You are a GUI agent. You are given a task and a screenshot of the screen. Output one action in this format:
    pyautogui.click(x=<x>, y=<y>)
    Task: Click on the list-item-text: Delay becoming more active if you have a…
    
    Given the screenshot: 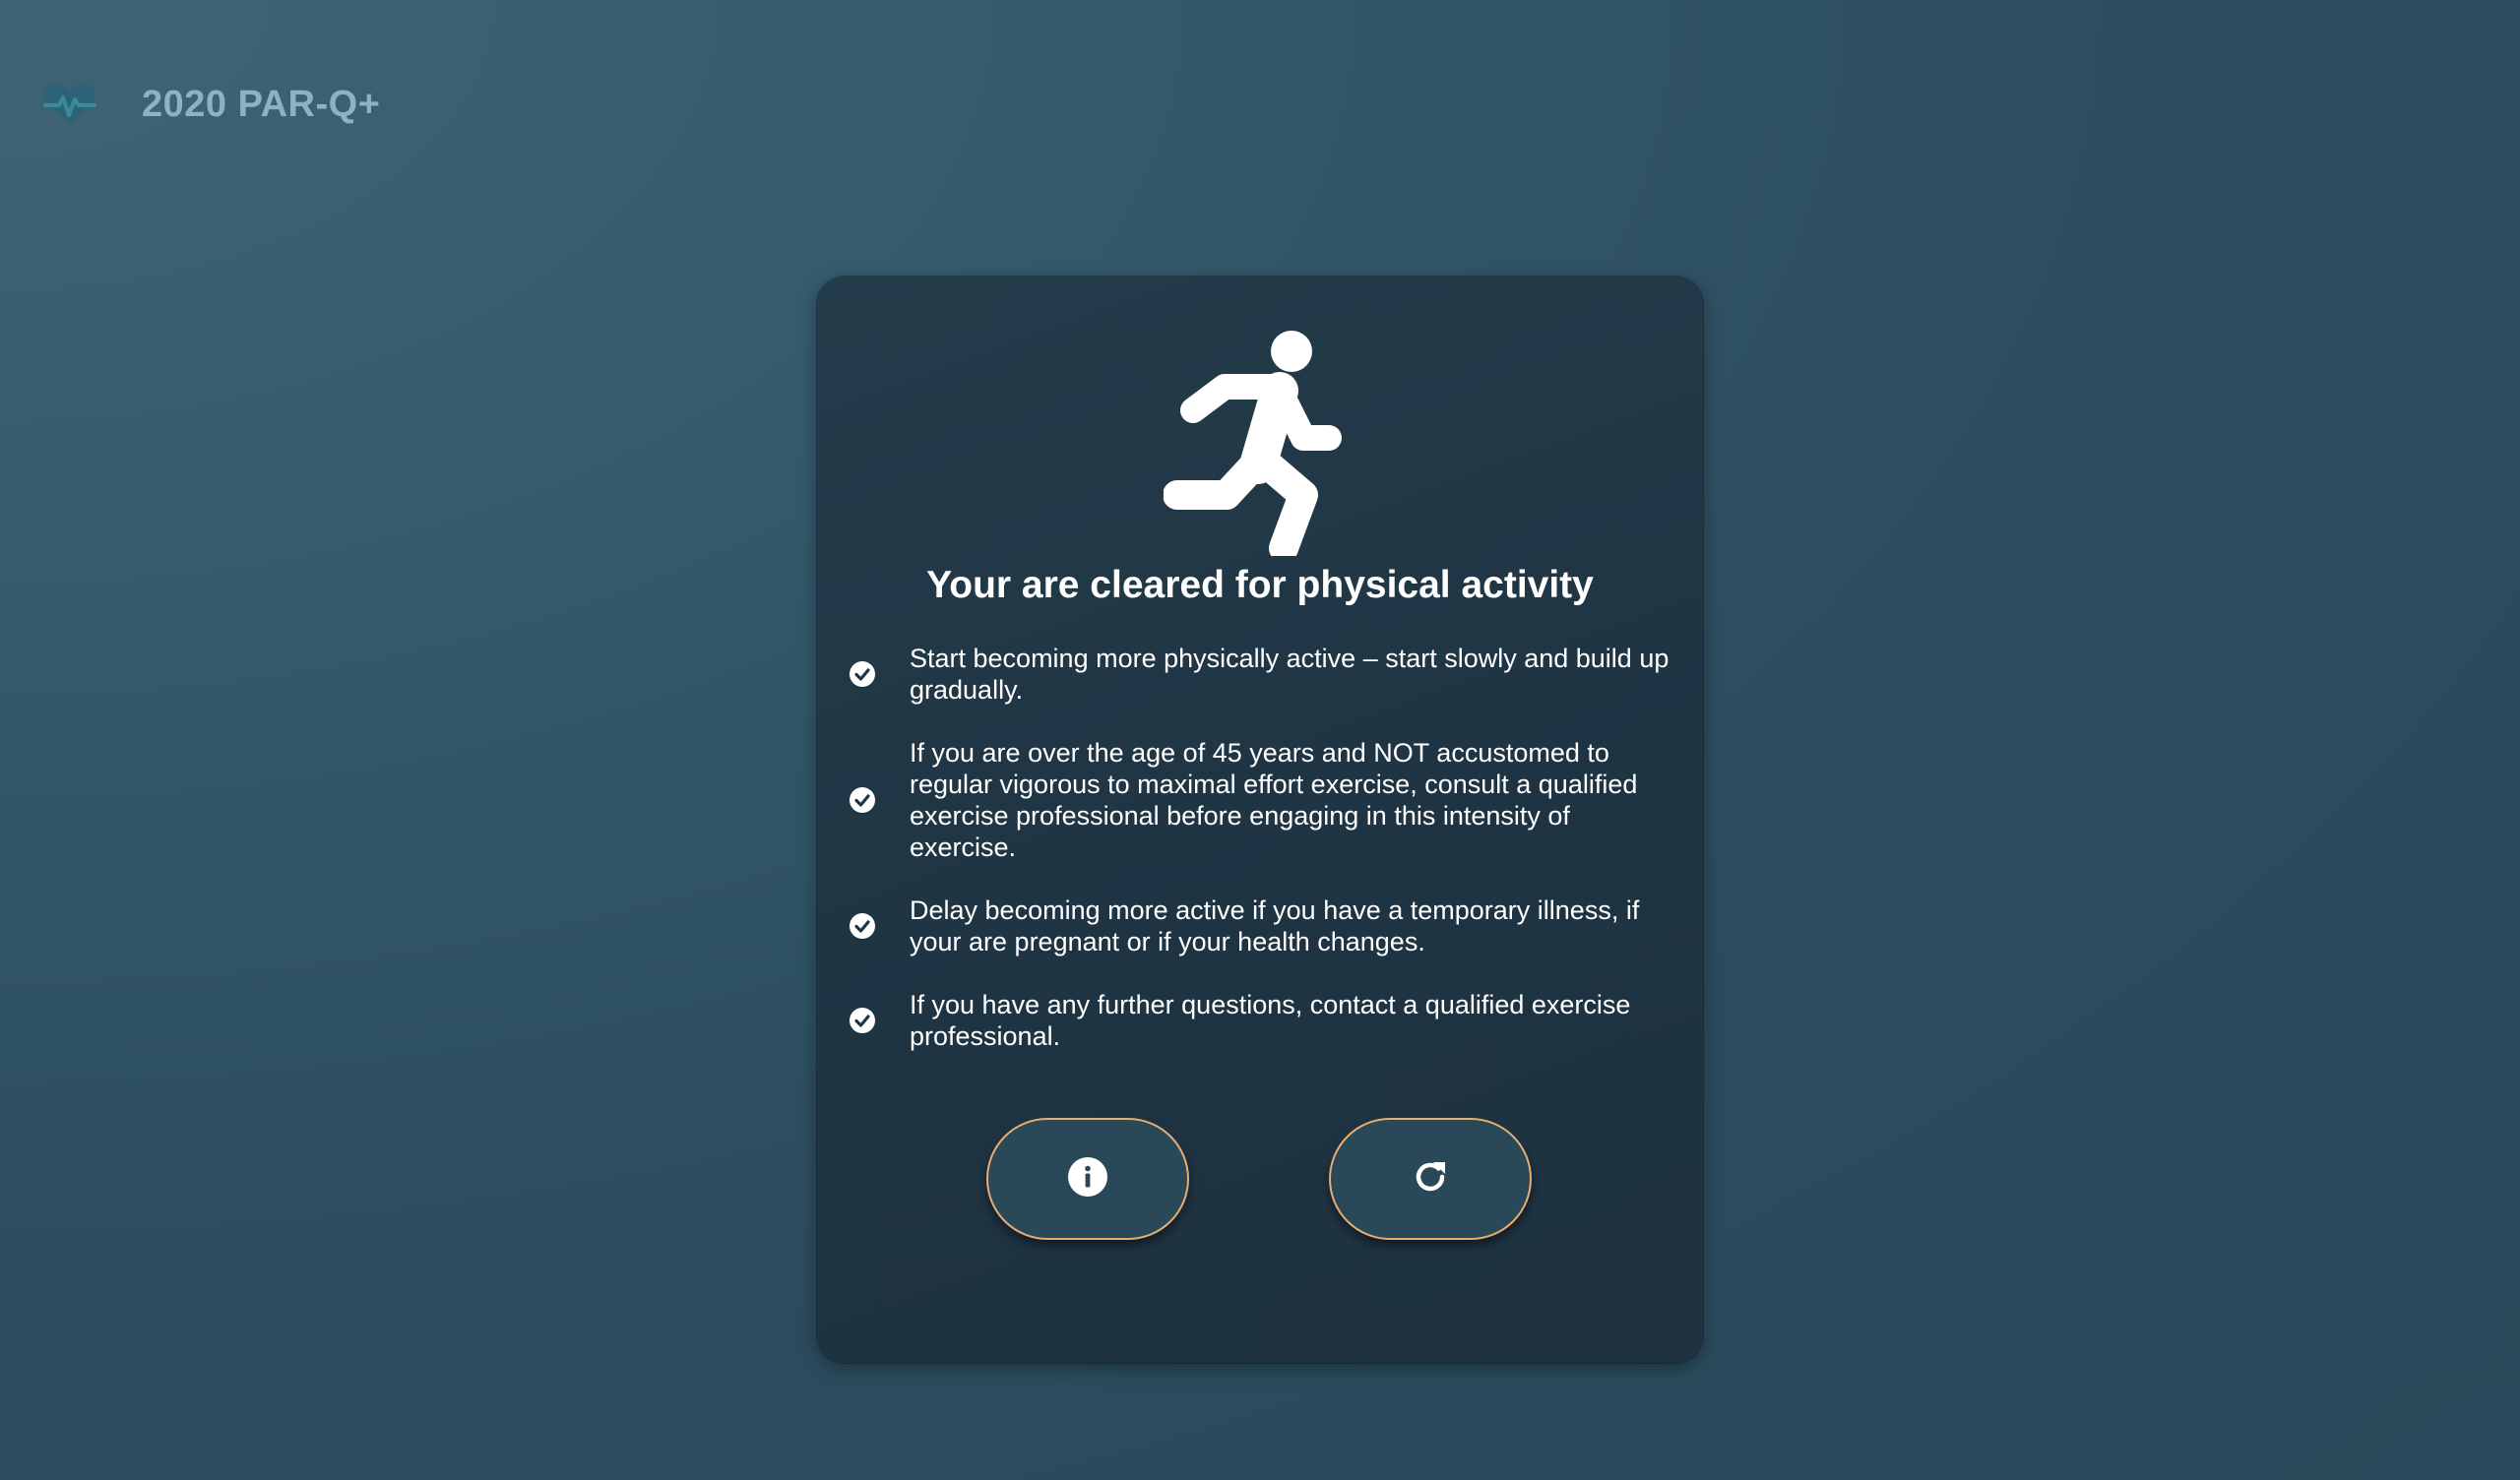 What is the action you would take?
    pyautogui.click(x=1275, y=925)
    